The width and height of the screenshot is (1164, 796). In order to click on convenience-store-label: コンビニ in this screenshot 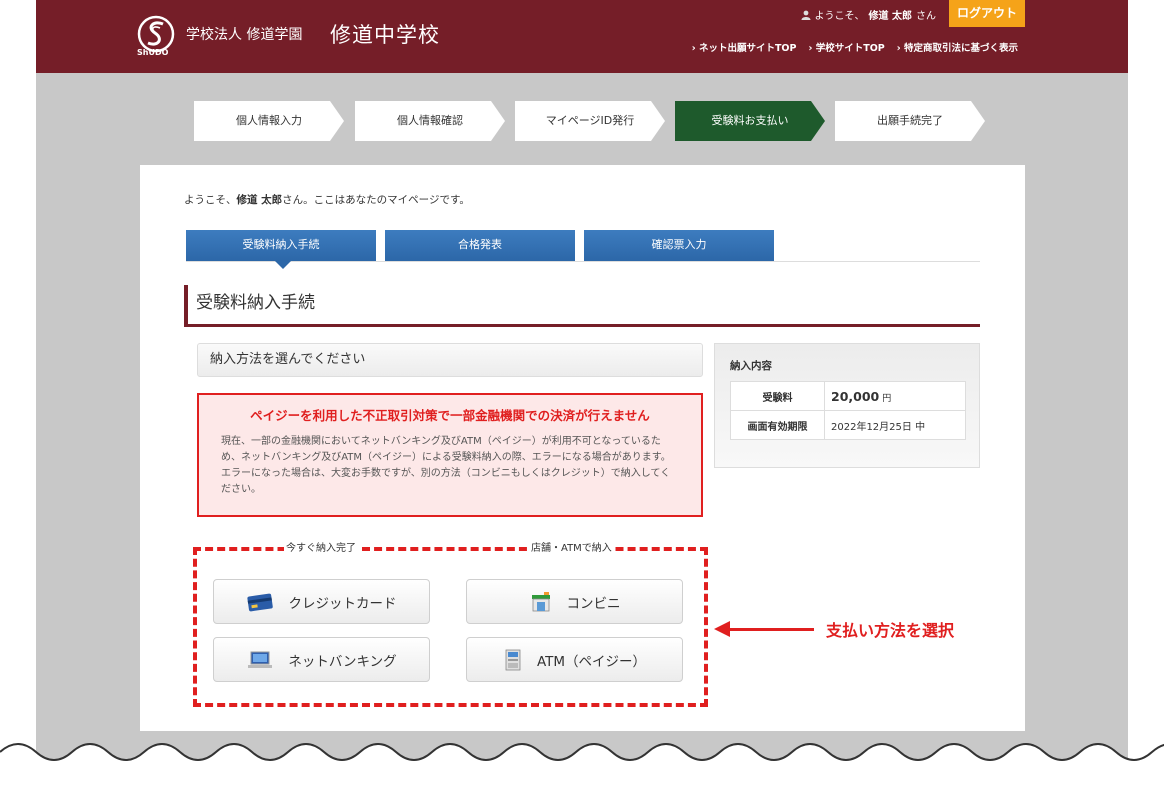, I will do `click(593, 603)`.